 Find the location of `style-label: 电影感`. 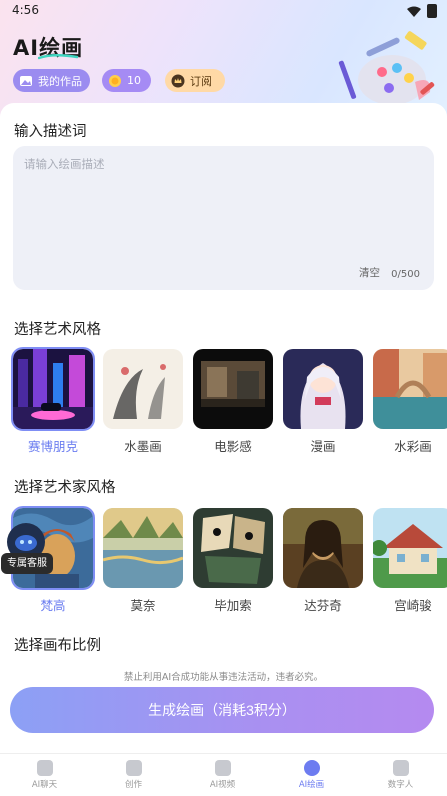

style-label: 电影感 is located at coordinates (233, 446).